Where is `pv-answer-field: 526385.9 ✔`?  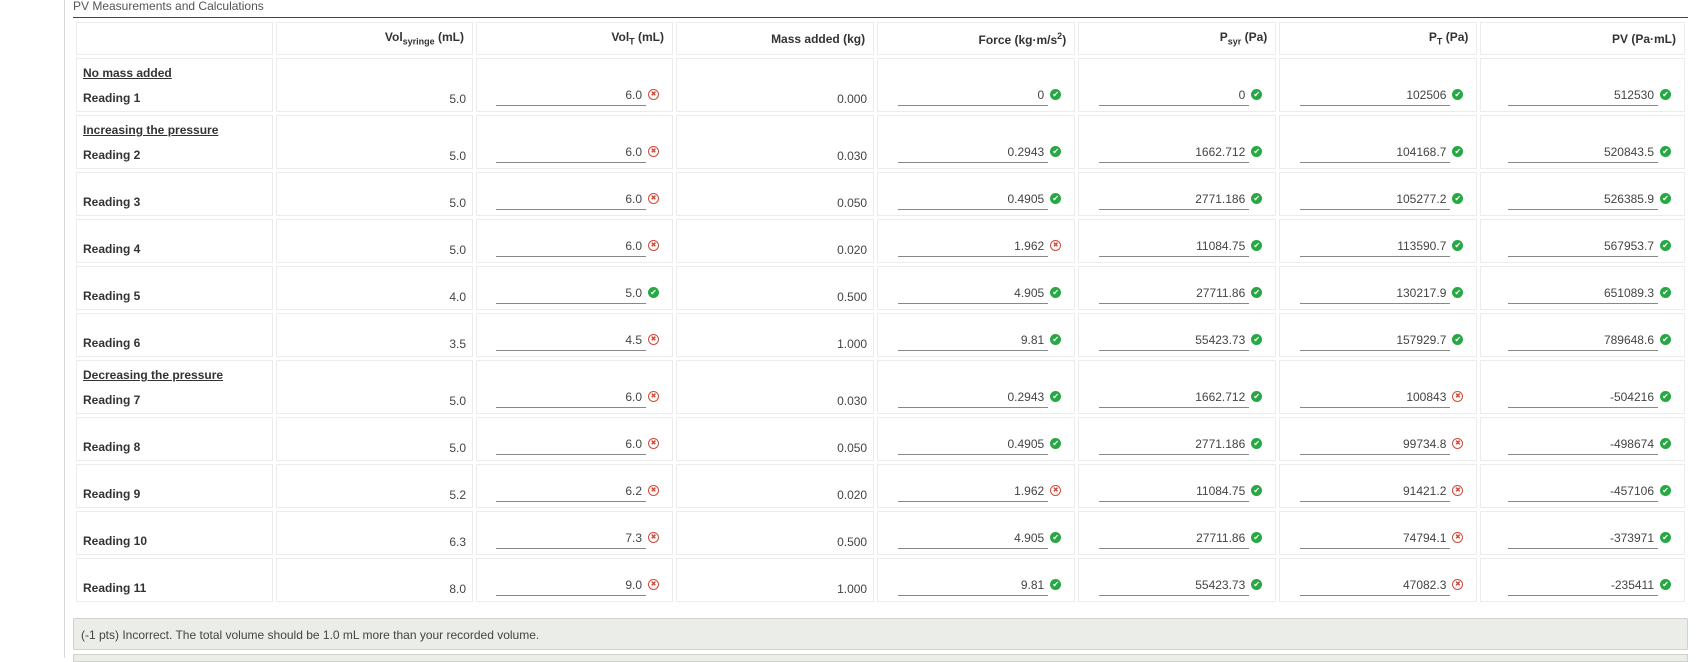
pv-answer-field: 526385.9 ✔ is located at coordinates (1589, 201).